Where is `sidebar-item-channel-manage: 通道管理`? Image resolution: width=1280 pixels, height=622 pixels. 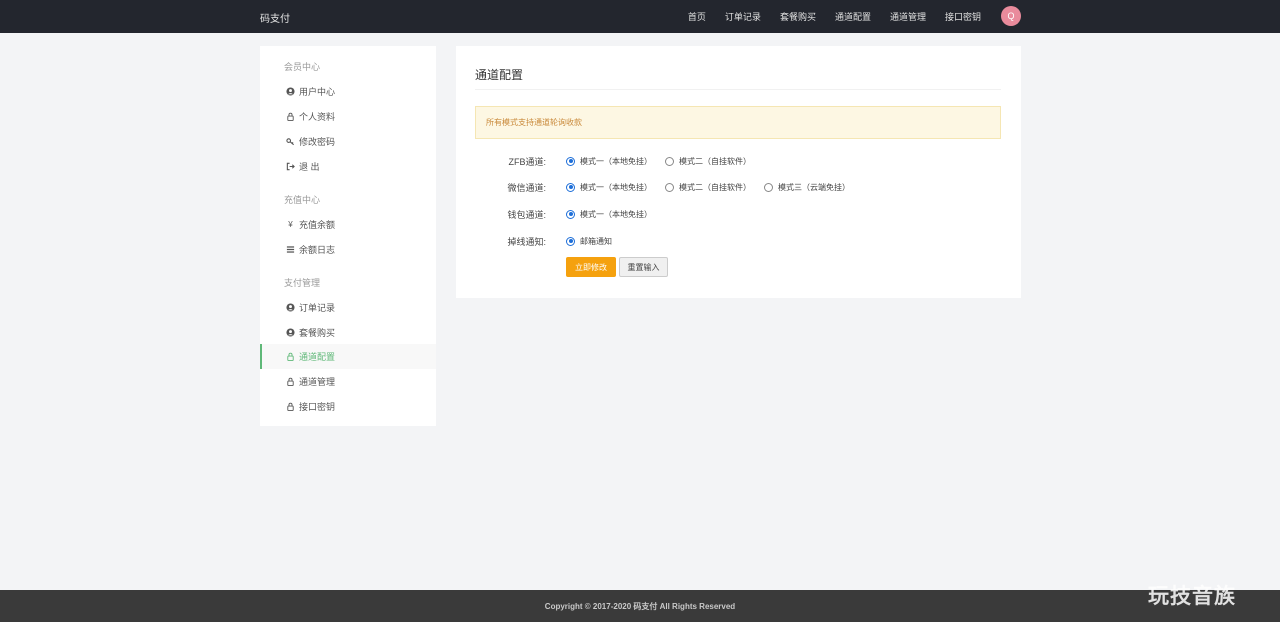 sidebar-item-channel-manage: 通道管理 is located at coordinates (348, 381).